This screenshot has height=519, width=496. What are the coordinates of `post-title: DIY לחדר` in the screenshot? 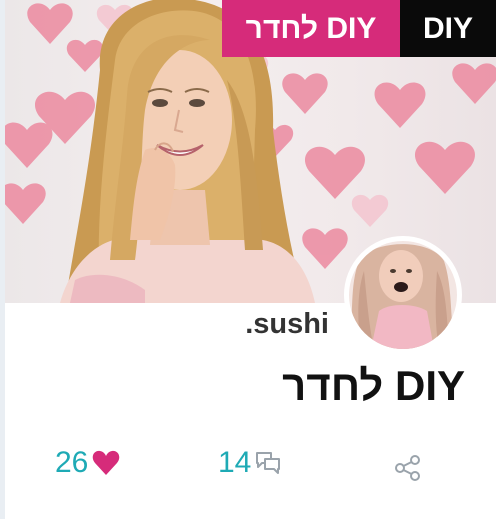 It's located at (373, 386).